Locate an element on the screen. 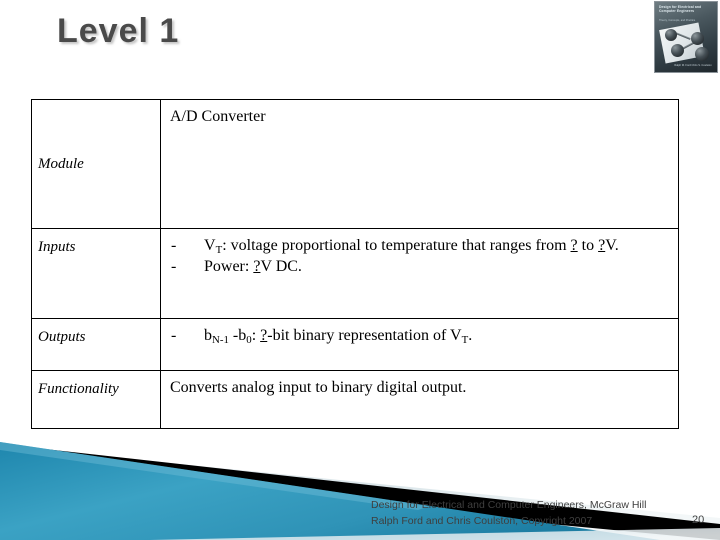  subscript-text: 0 is located at coordinates (249, 340).